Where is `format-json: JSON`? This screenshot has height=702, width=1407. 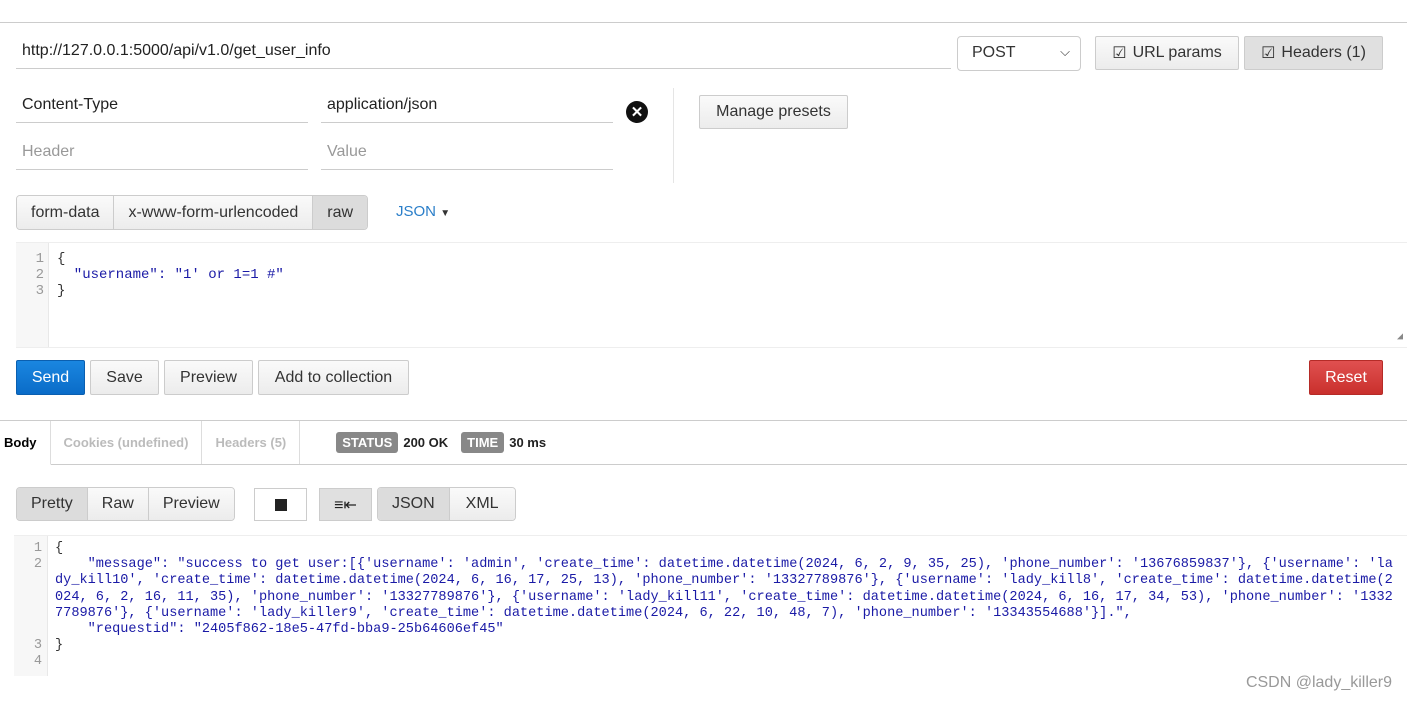
format-json: JSON is located at coordinates (414, 504).